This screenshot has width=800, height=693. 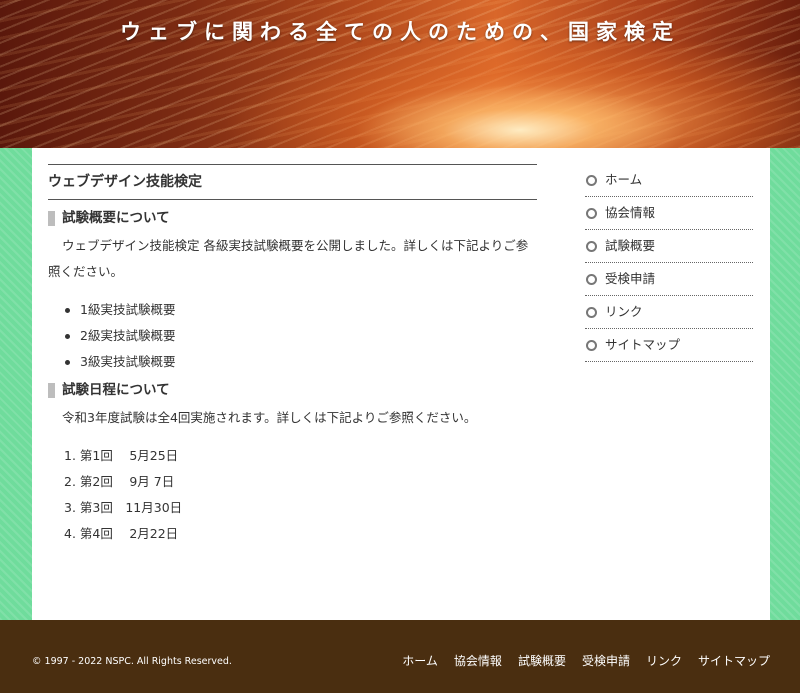 I want to click on list-item: 3級実技試験概要, so click(x=292, y=362).